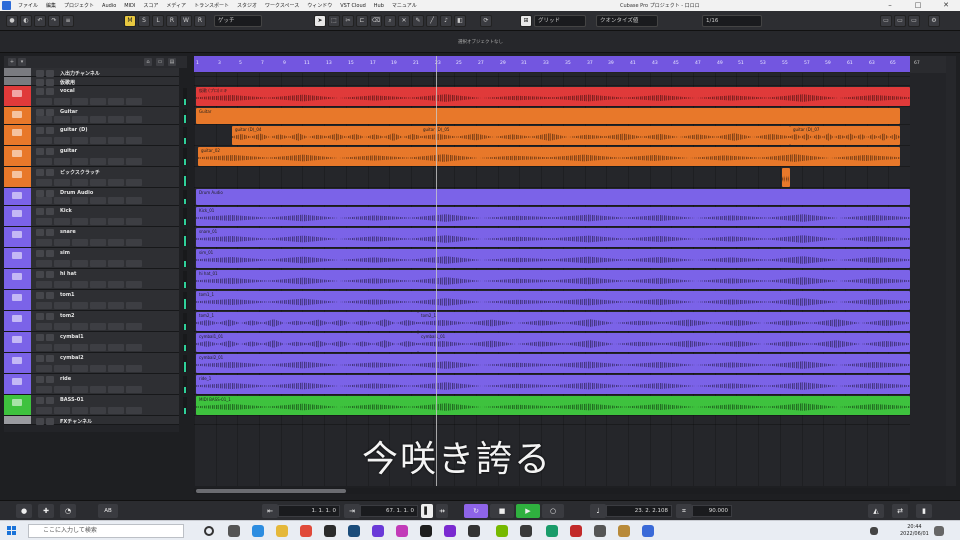  Describe the element at coordinates (924, 511) in the screenshot. I see `performance-icon: ▮` at that location.